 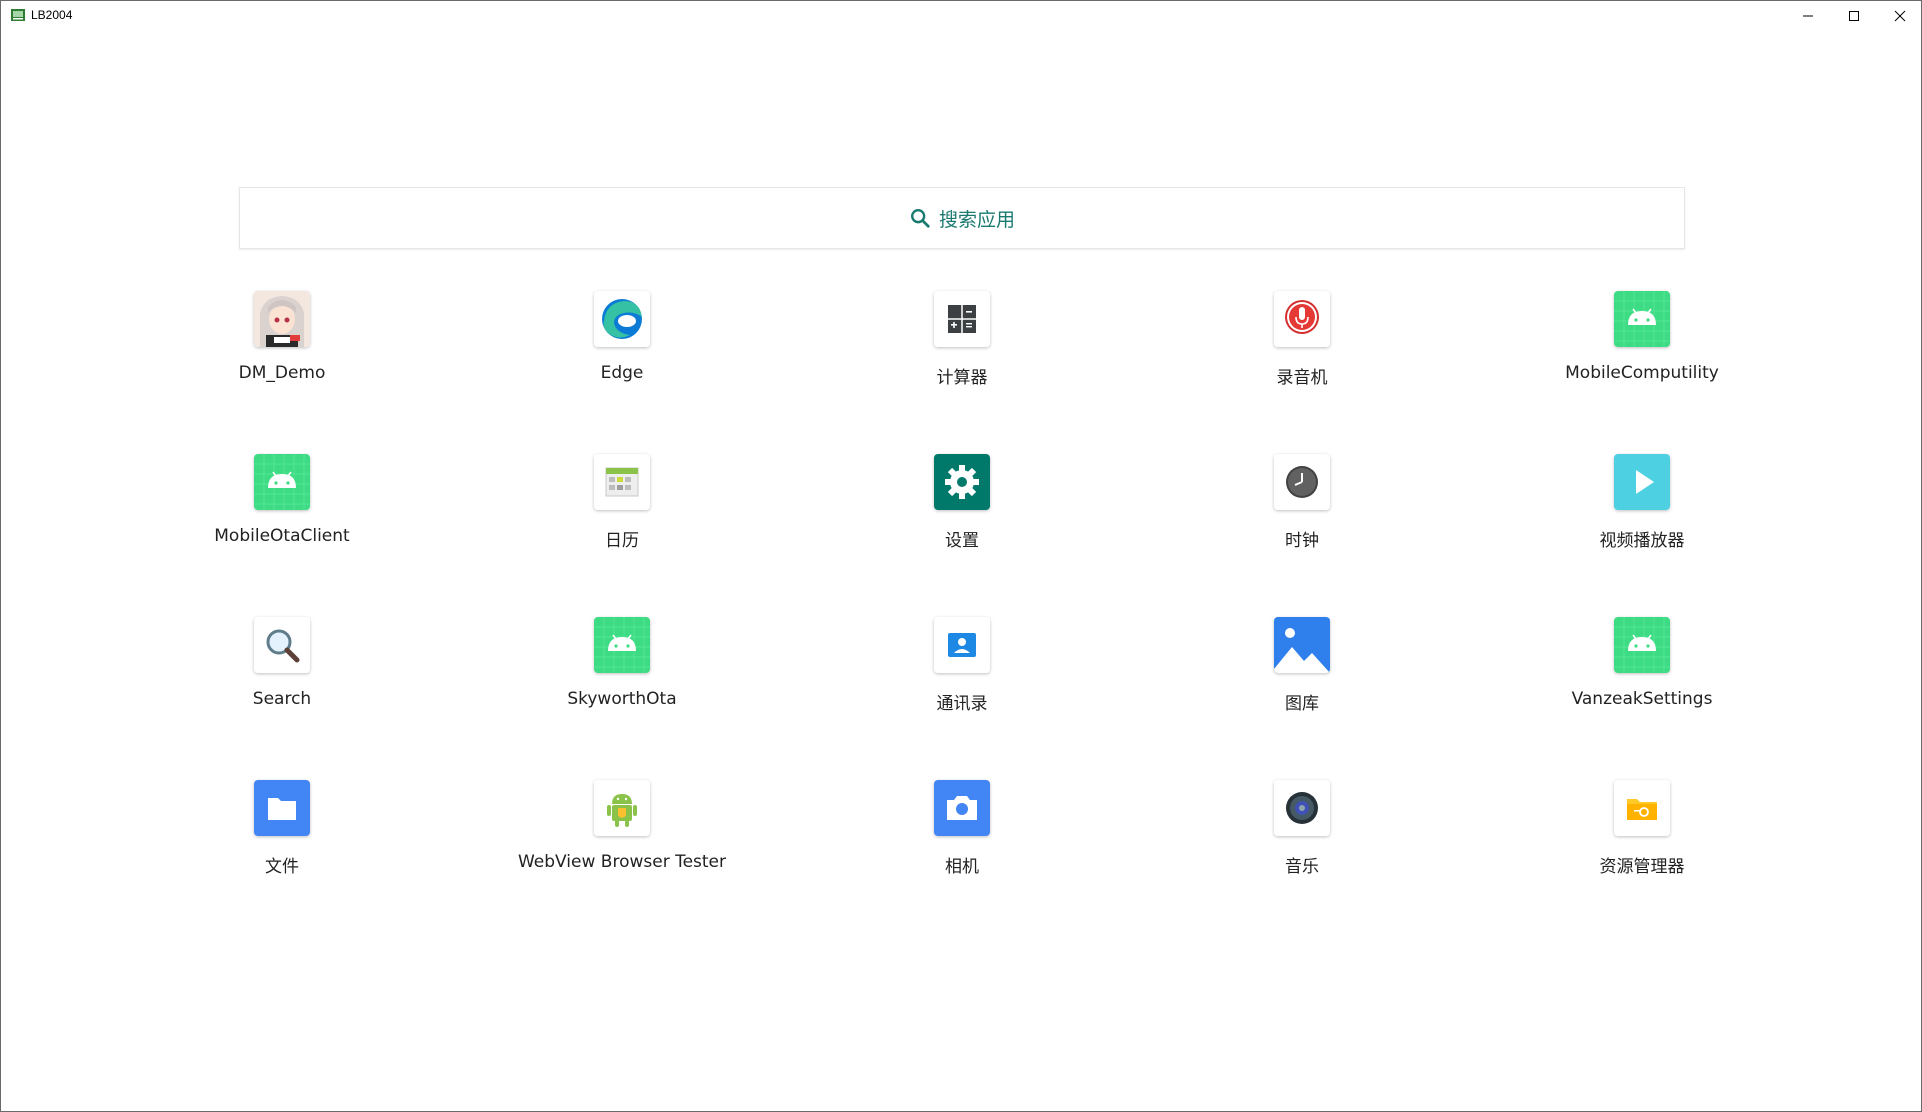 I want to click on app-mobileotaclient: MobileOtaClient, so click(x=282, y=519).